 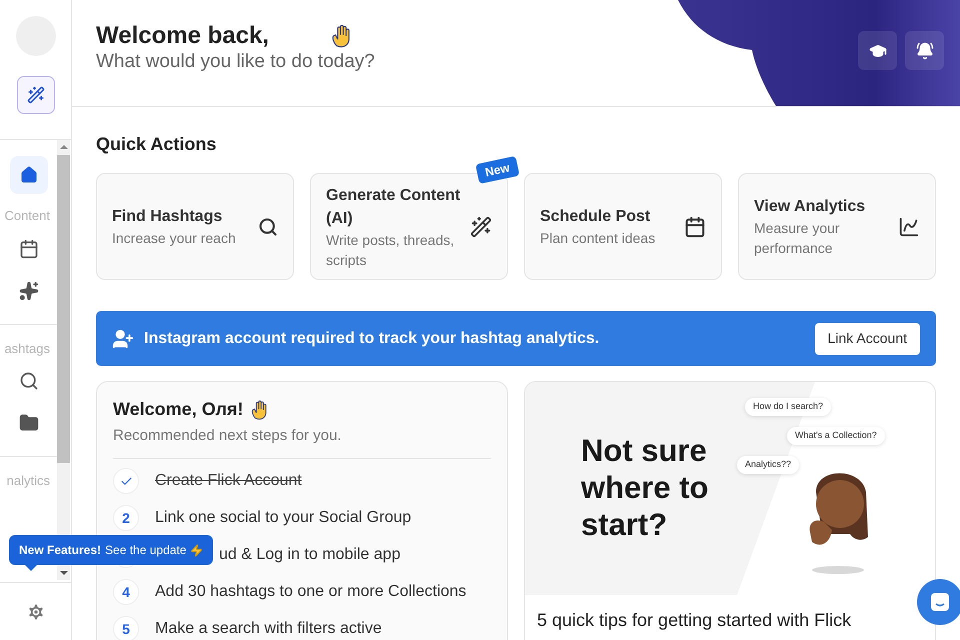 I want to click on quick-action-card: Find Hashtags Increase your reach, so click(x=195, y=226).